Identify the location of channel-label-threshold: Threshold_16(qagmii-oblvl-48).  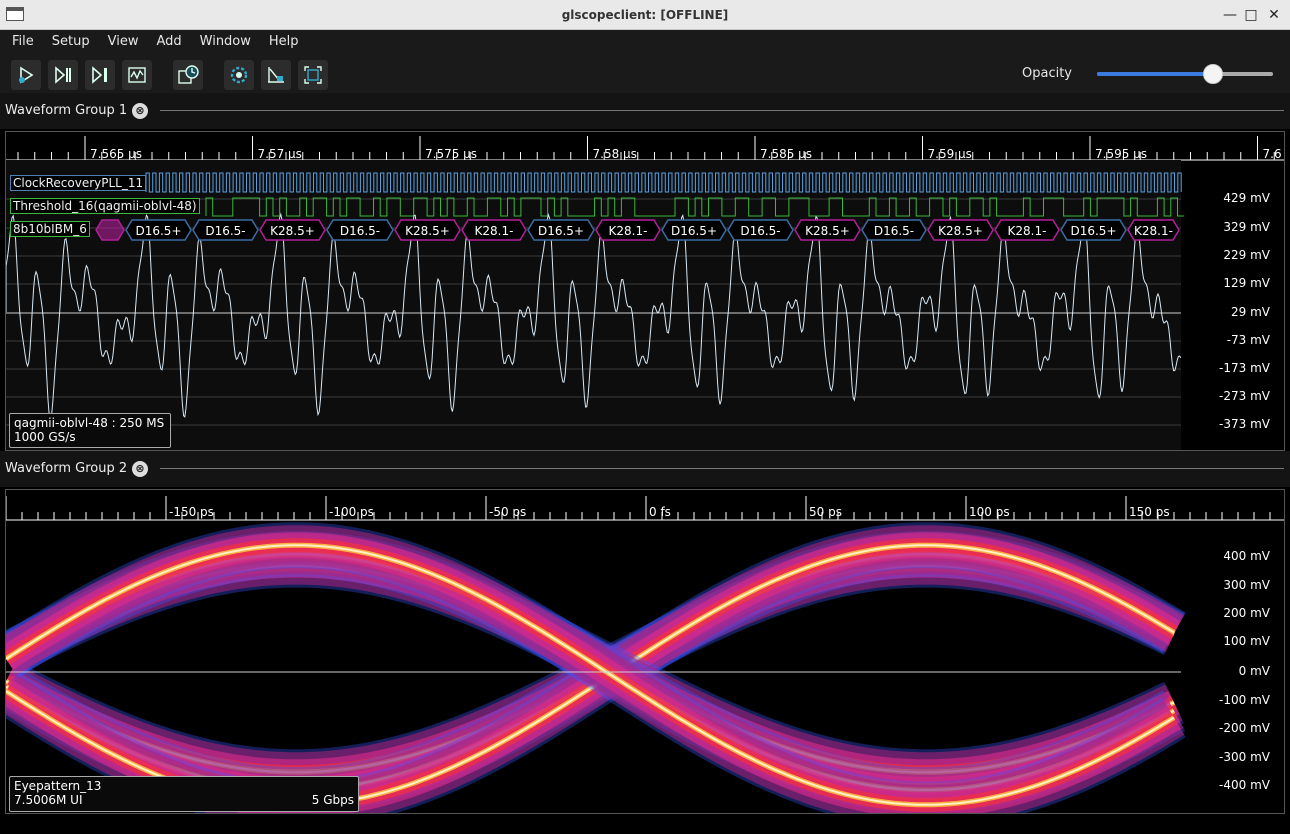
(105, 206).